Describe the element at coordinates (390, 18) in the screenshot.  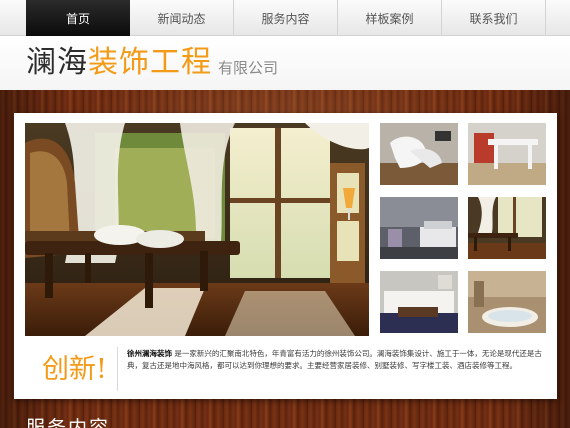
I see `nav-item-cases: 样板案例` at that location.